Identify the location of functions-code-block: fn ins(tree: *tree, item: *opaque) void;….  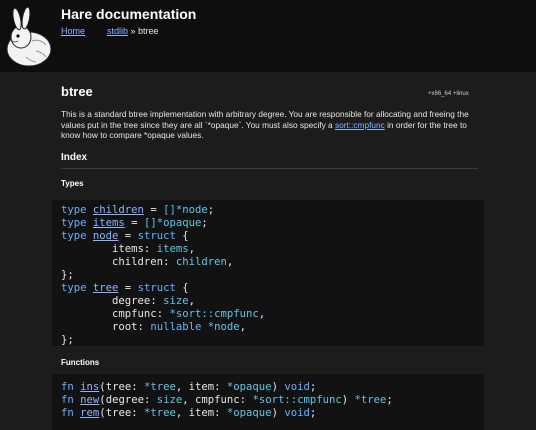
(268, 402).